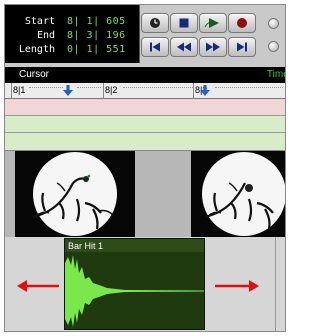  Describe the element at coordinates (34, 74) in the screenshot. I see `cursor-label: Cursor` at that location.